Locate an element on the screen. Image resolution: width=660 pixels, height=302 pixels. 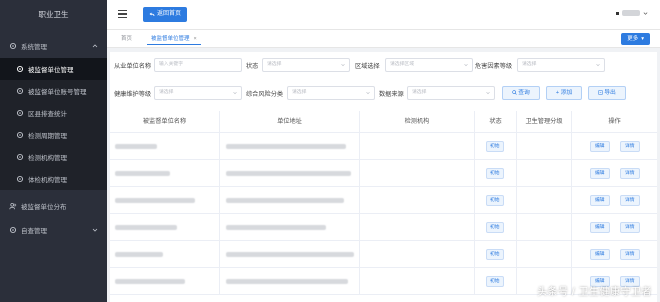
column-header: 状态 is located at coordinates (496, 122).